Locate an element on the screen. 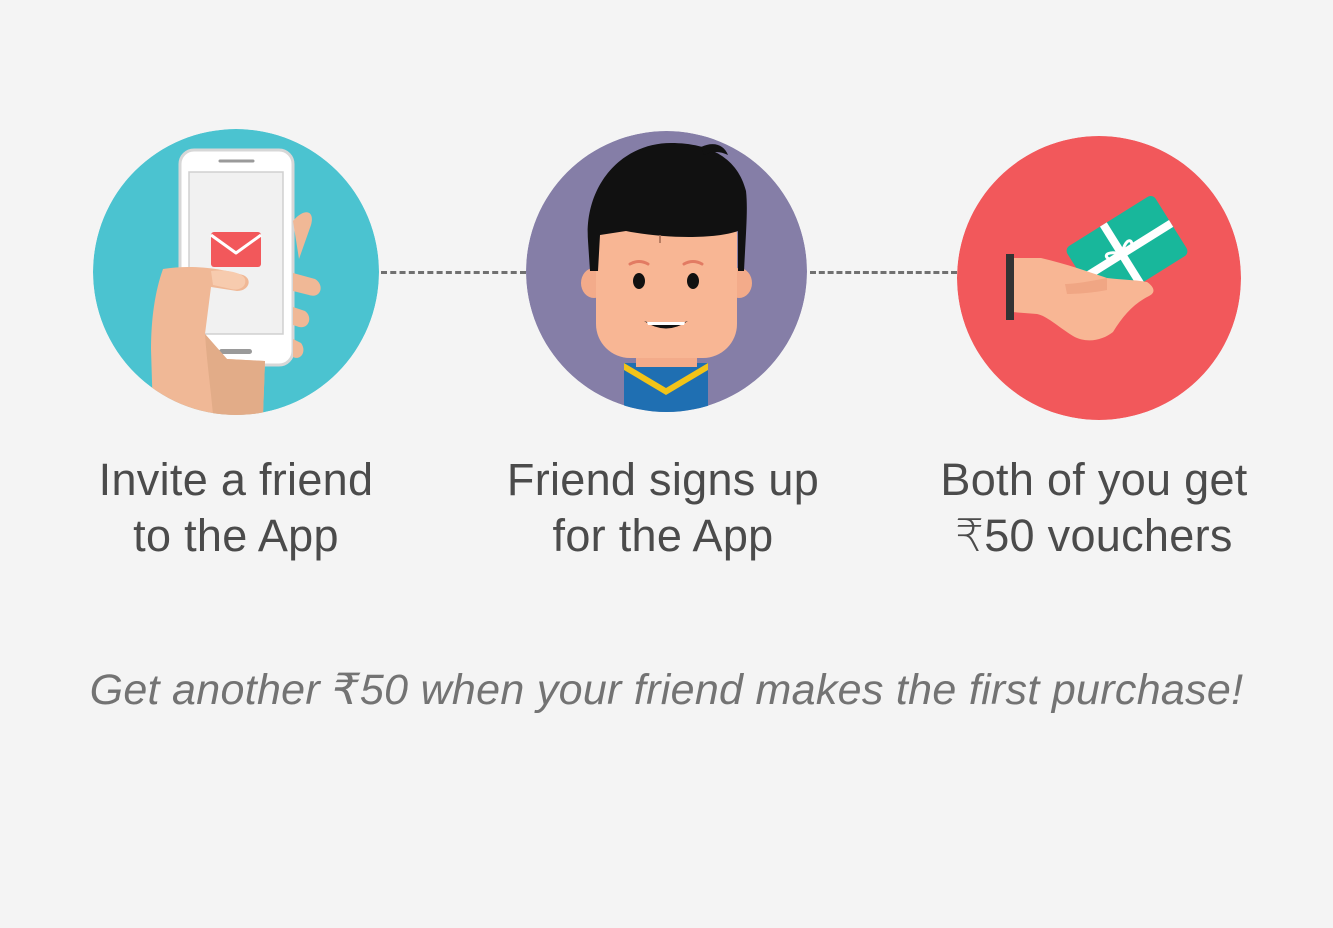  step-label-line: Friend signs up is located at coordinates (663, 479).